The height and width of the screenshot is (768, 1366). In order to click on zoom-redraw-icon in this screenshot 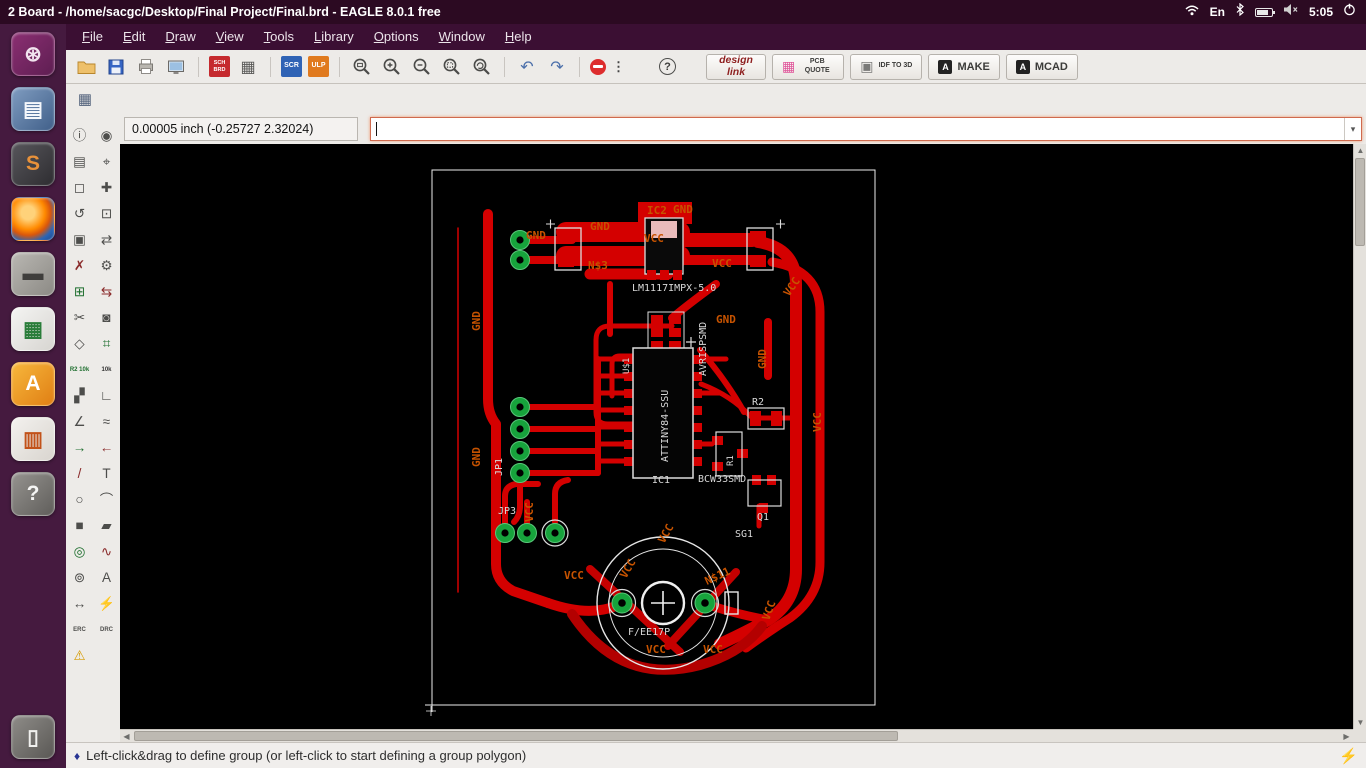, I will do `click(482, 67)`.